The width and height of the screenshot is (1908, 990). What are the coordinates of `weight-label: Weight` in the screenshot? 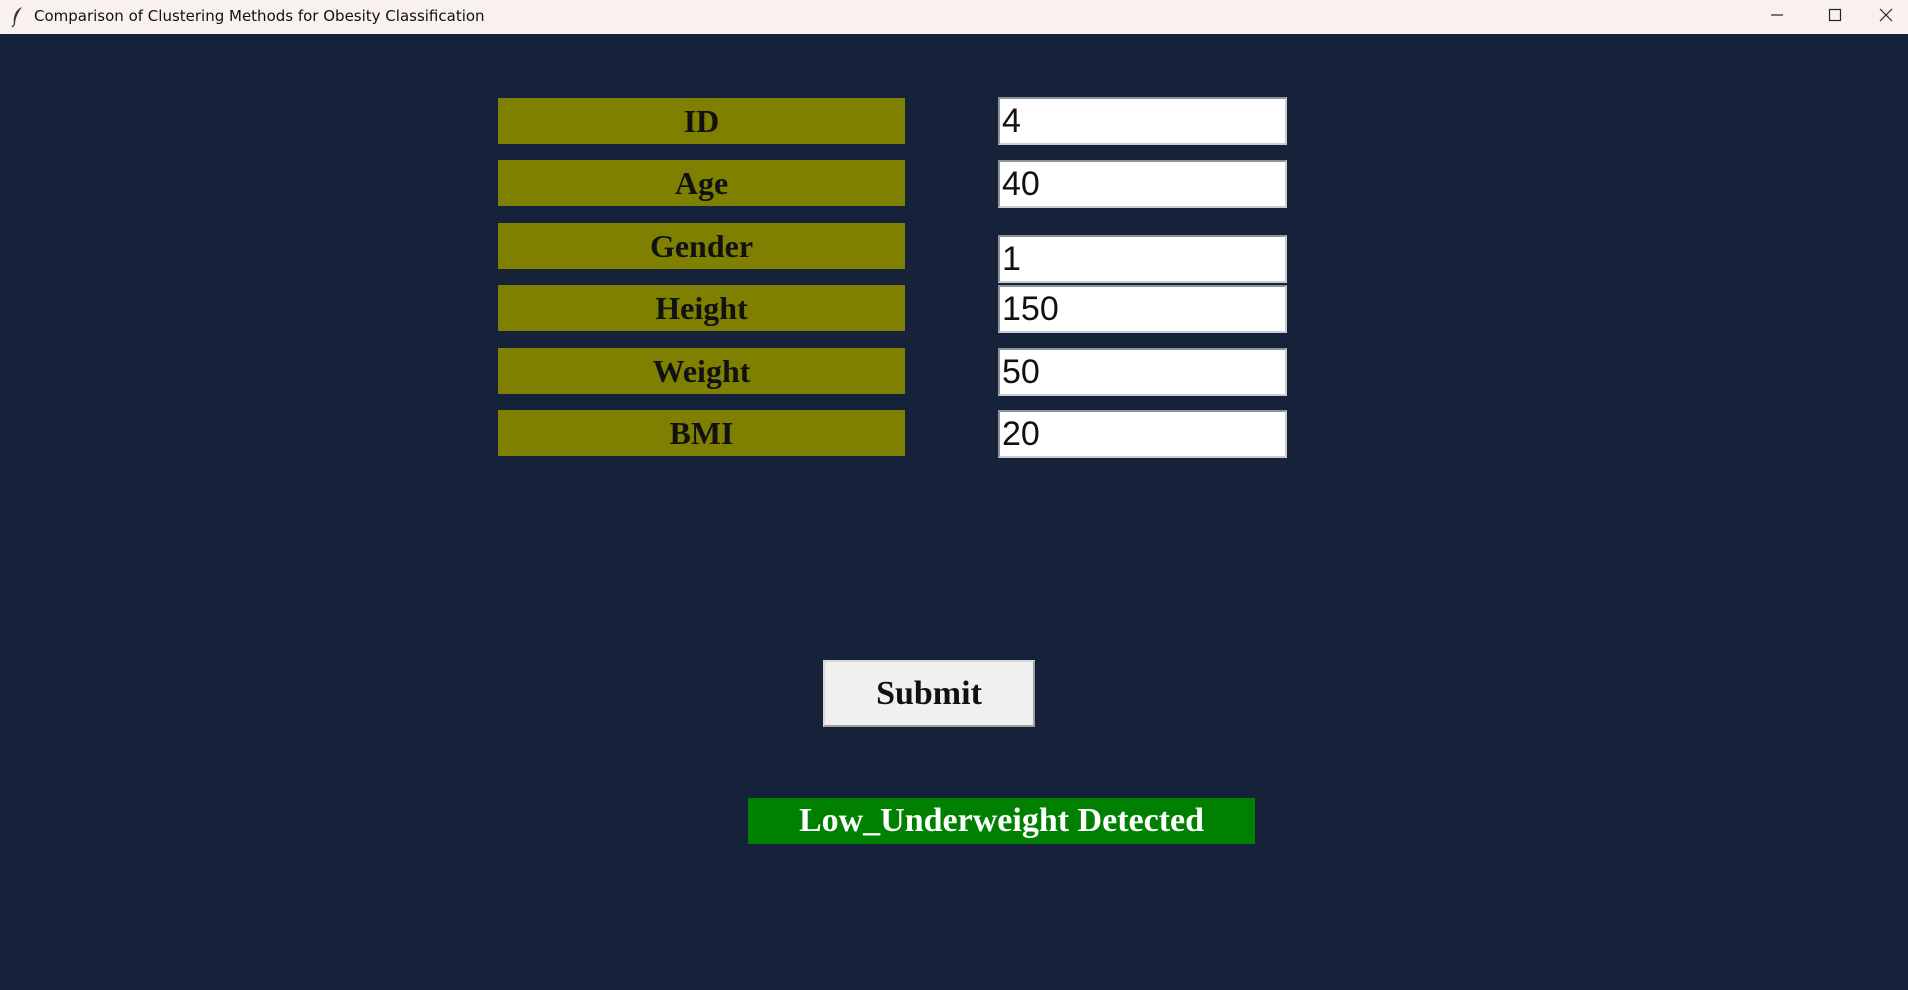 It's located at (701, 371).